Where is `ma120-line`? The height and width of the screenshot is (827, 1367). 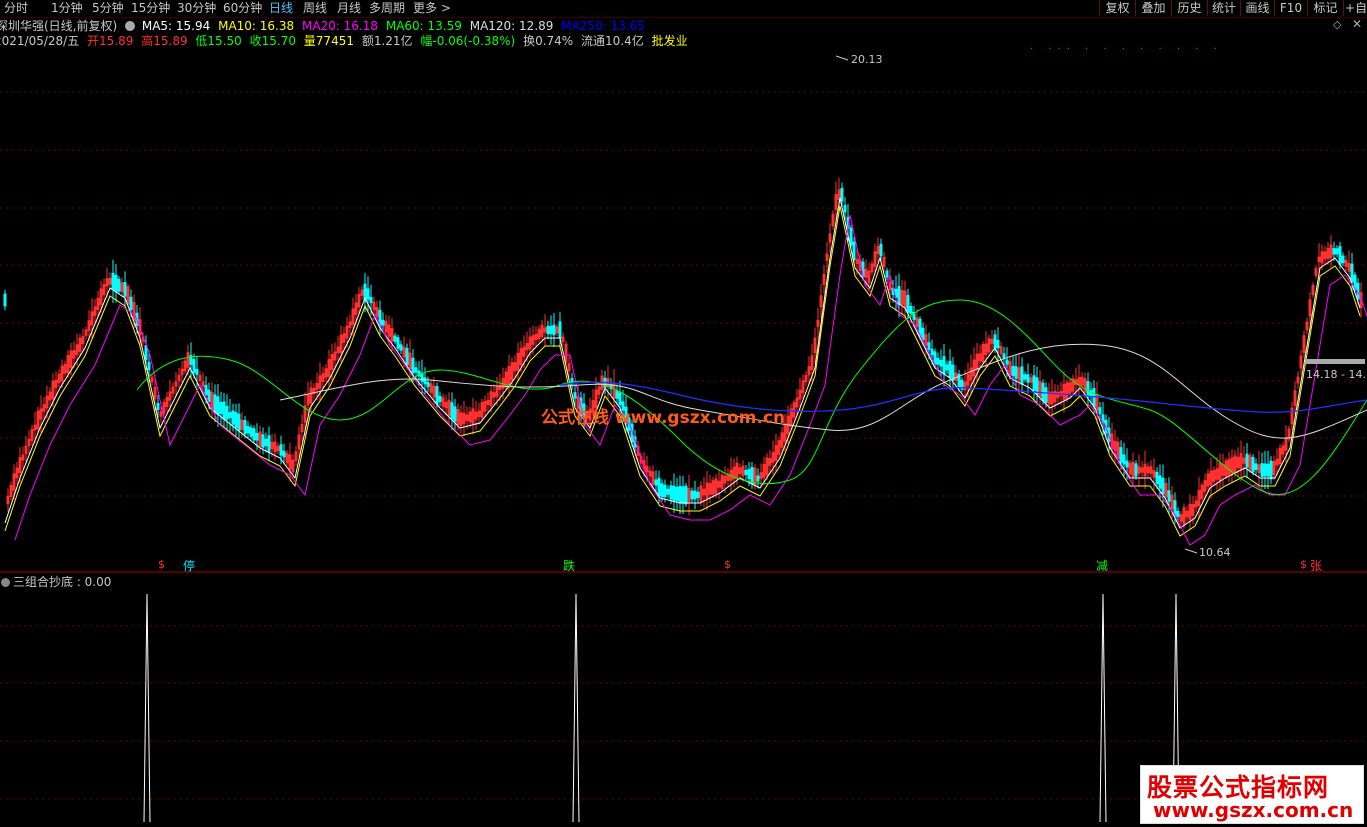 ma120-line is located at coordinates (823, 391).